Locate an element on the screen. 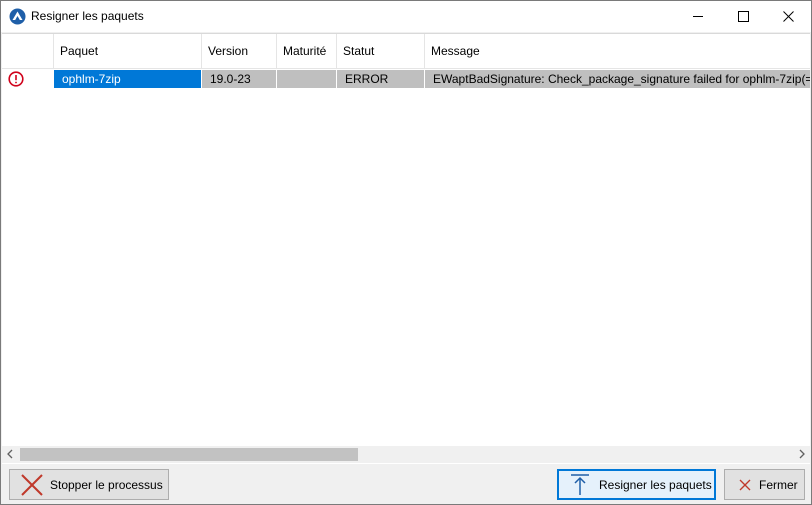  stop-process-button: Stopper le processus is located at coordinates (89, 484).